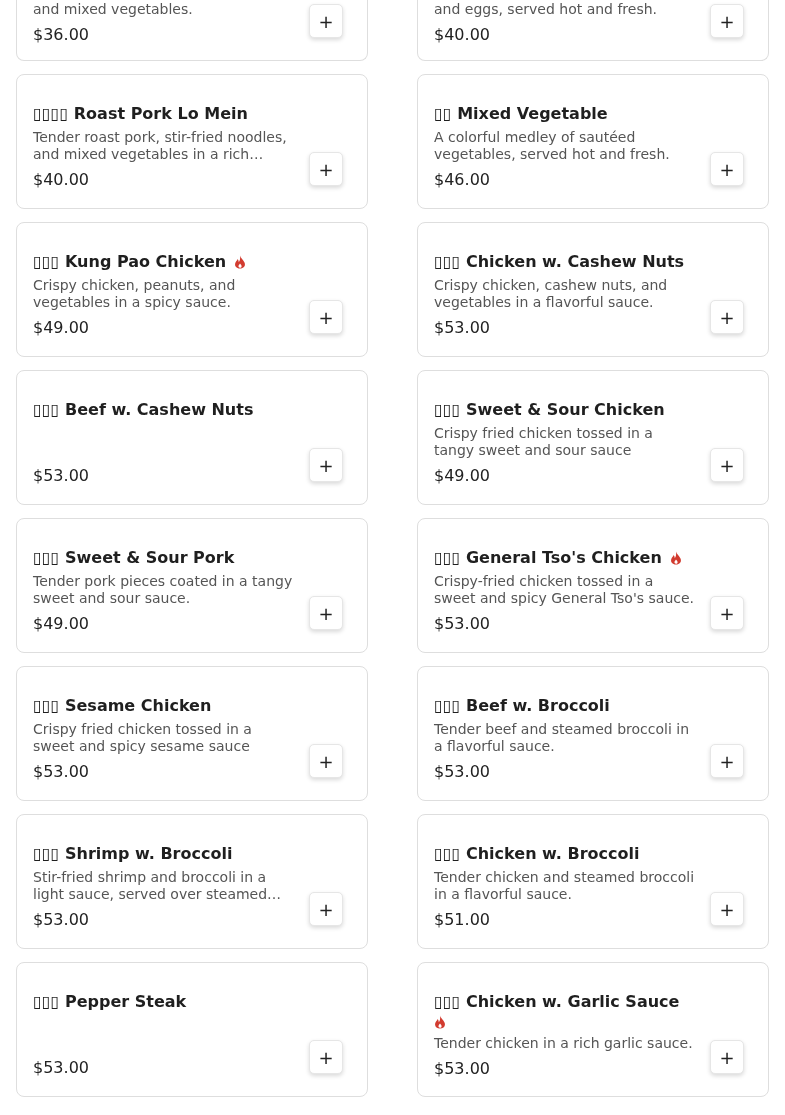 The height and width of the screenshot is (1115, 785). Describe the element at coordinates (110, 1001) in the screenshot. I see `item-name: ▯▯▯ Pepper Steak` at that location.